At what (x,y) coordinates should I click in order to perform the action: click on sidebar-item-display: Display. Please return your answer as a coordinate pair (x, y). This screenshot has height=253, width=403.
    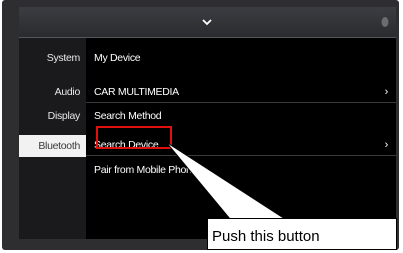
    Looking at the image, I should click on (52, 116).